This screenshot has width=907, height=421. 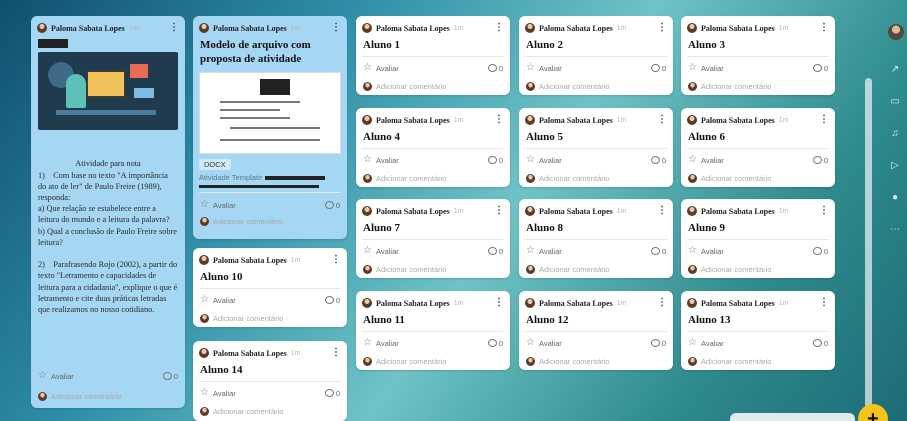 What do you see at coordinates (108, 91) in the screenshot?
I see `activity-illustration` at bounding box center [108, 91].